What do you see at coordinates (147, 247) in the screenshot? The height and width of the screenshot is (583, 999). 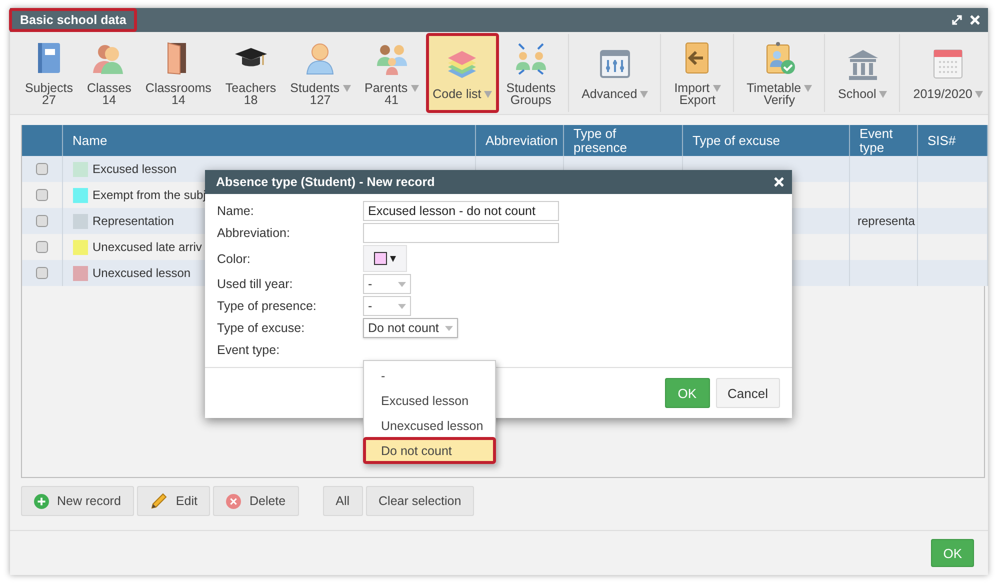 I see `table-cell: Unexcused late arriv` at bounding box center [147, 247].